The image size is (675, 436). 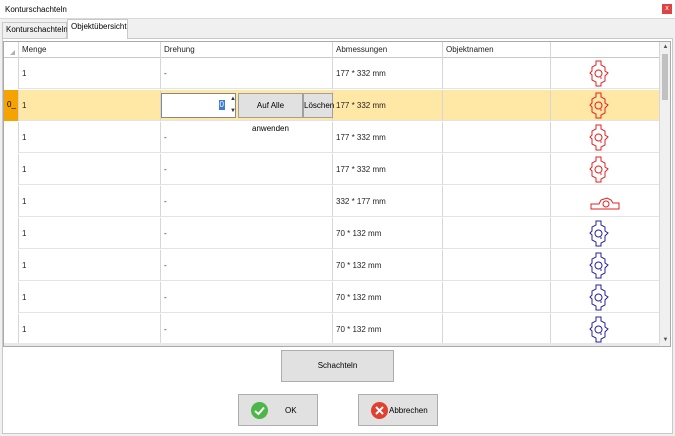 I want to click on vertical-scrollbar: ▲ ▼, so click(x=664, y=194).